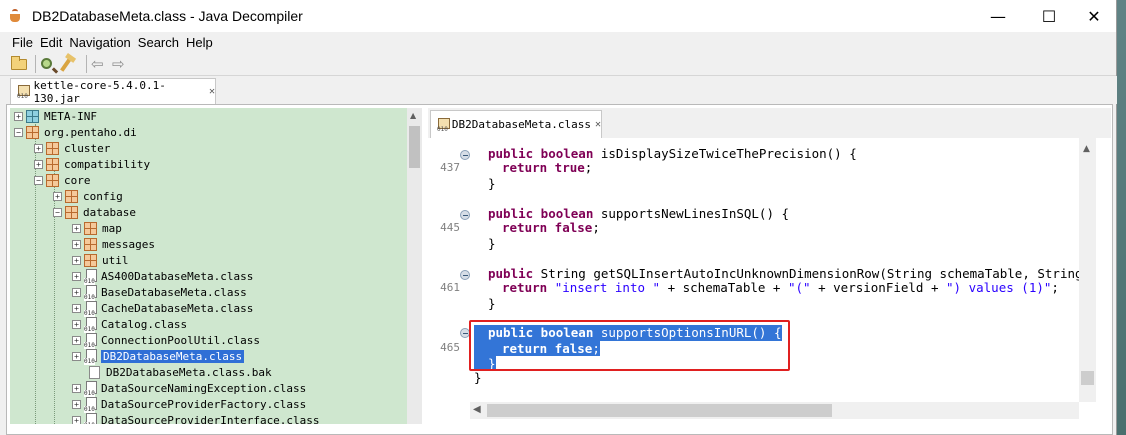 The height and width of the screenshot is (435, 1126). I want to click on tree-item: + map, so click(97, 228).